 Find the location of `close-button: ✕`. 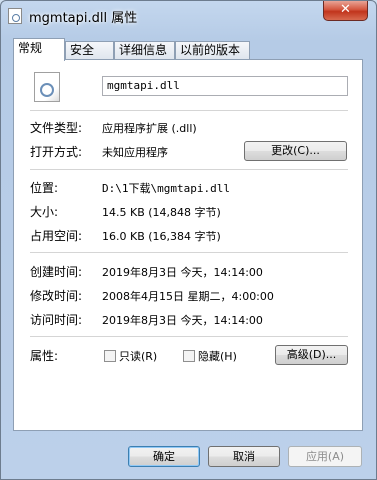

close-button: ✕ is located at coordinates (345, 11).